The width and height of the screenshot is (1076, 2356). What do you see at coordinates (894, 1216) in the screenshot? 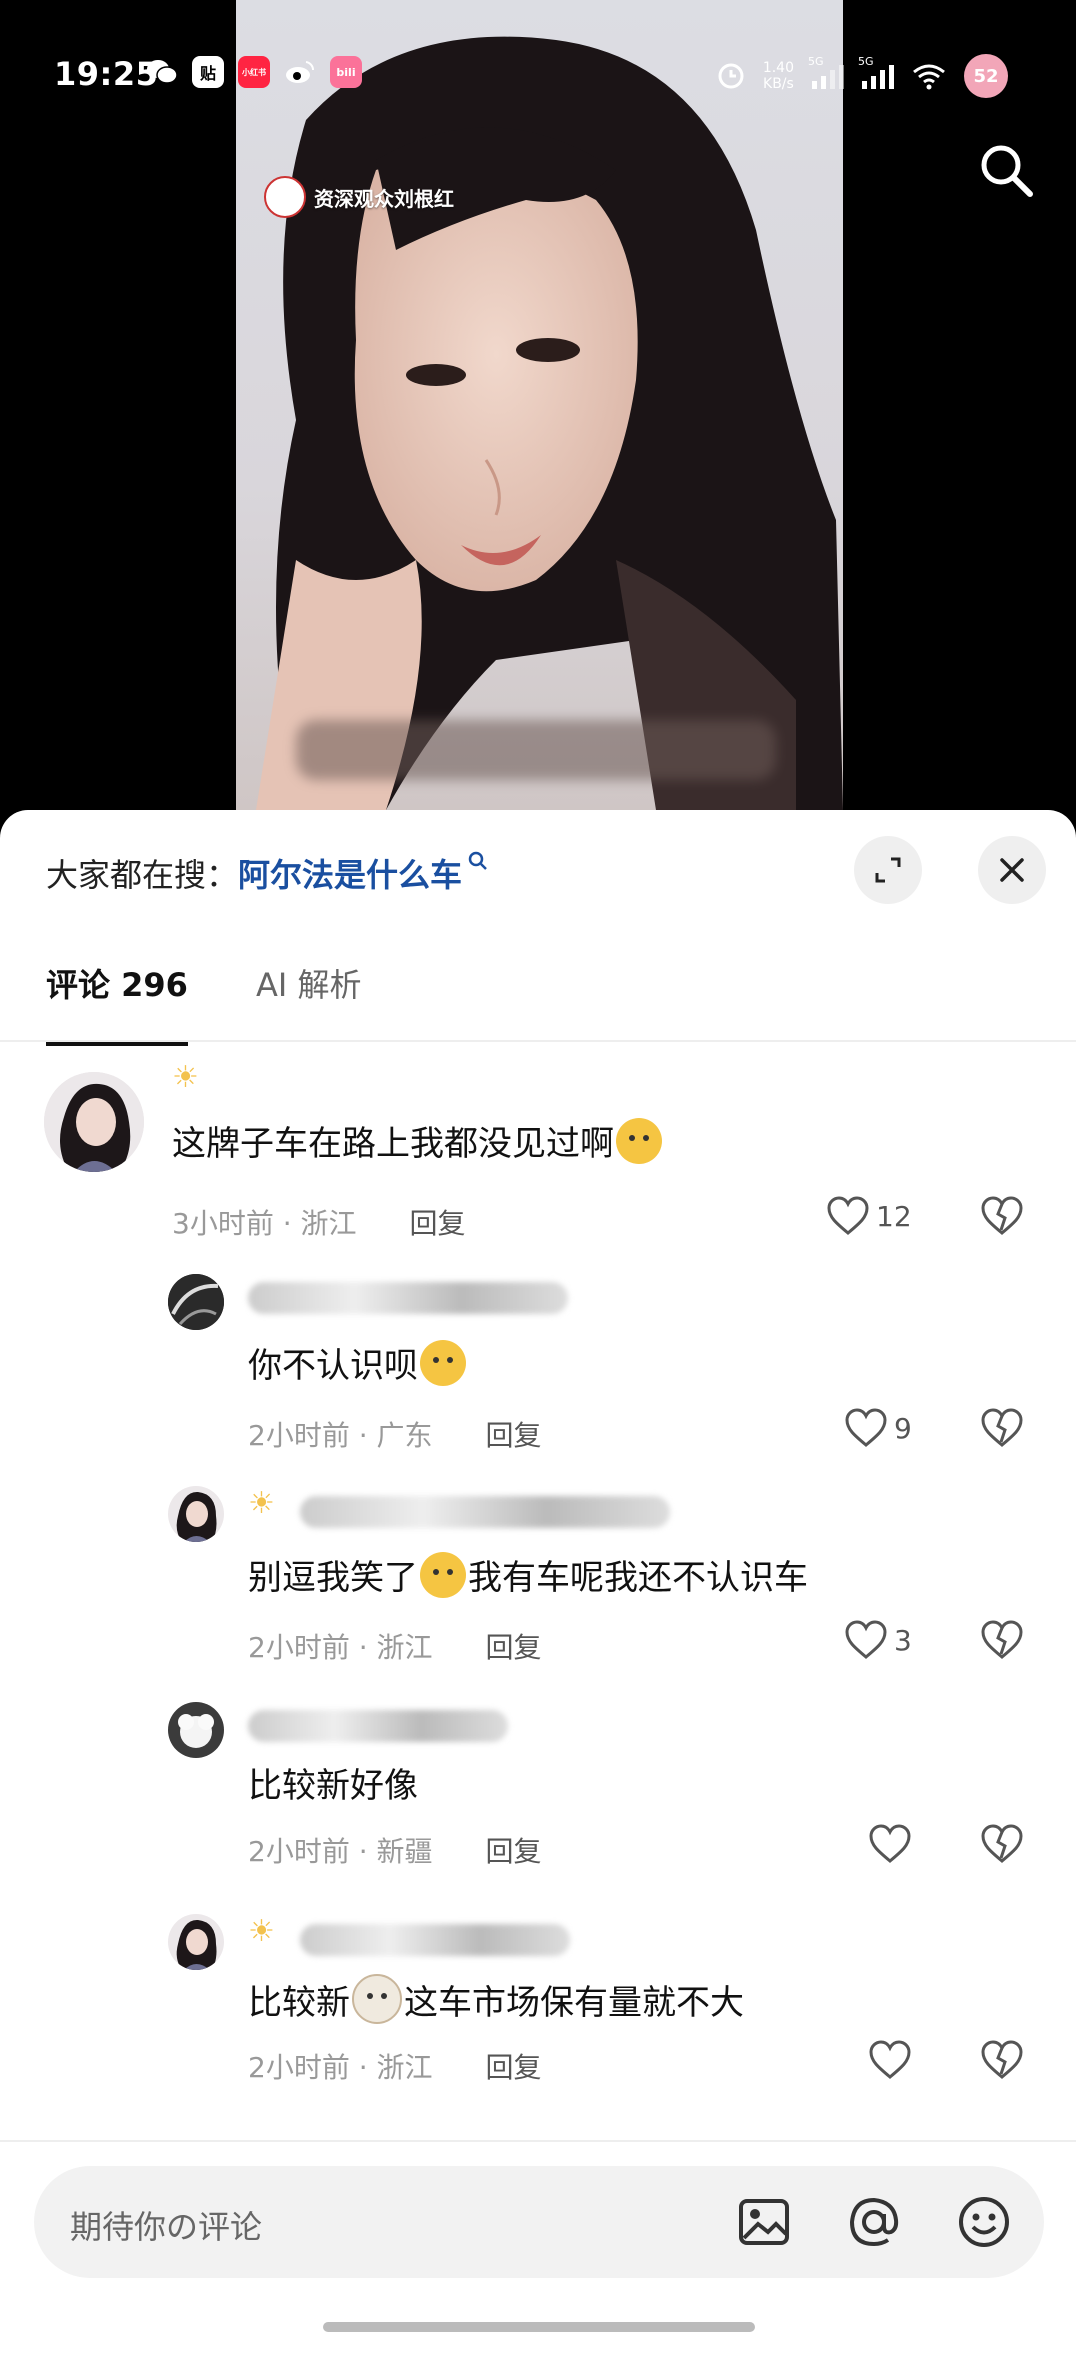
I see `like-count: 12` at bounding box center [894, 1216].